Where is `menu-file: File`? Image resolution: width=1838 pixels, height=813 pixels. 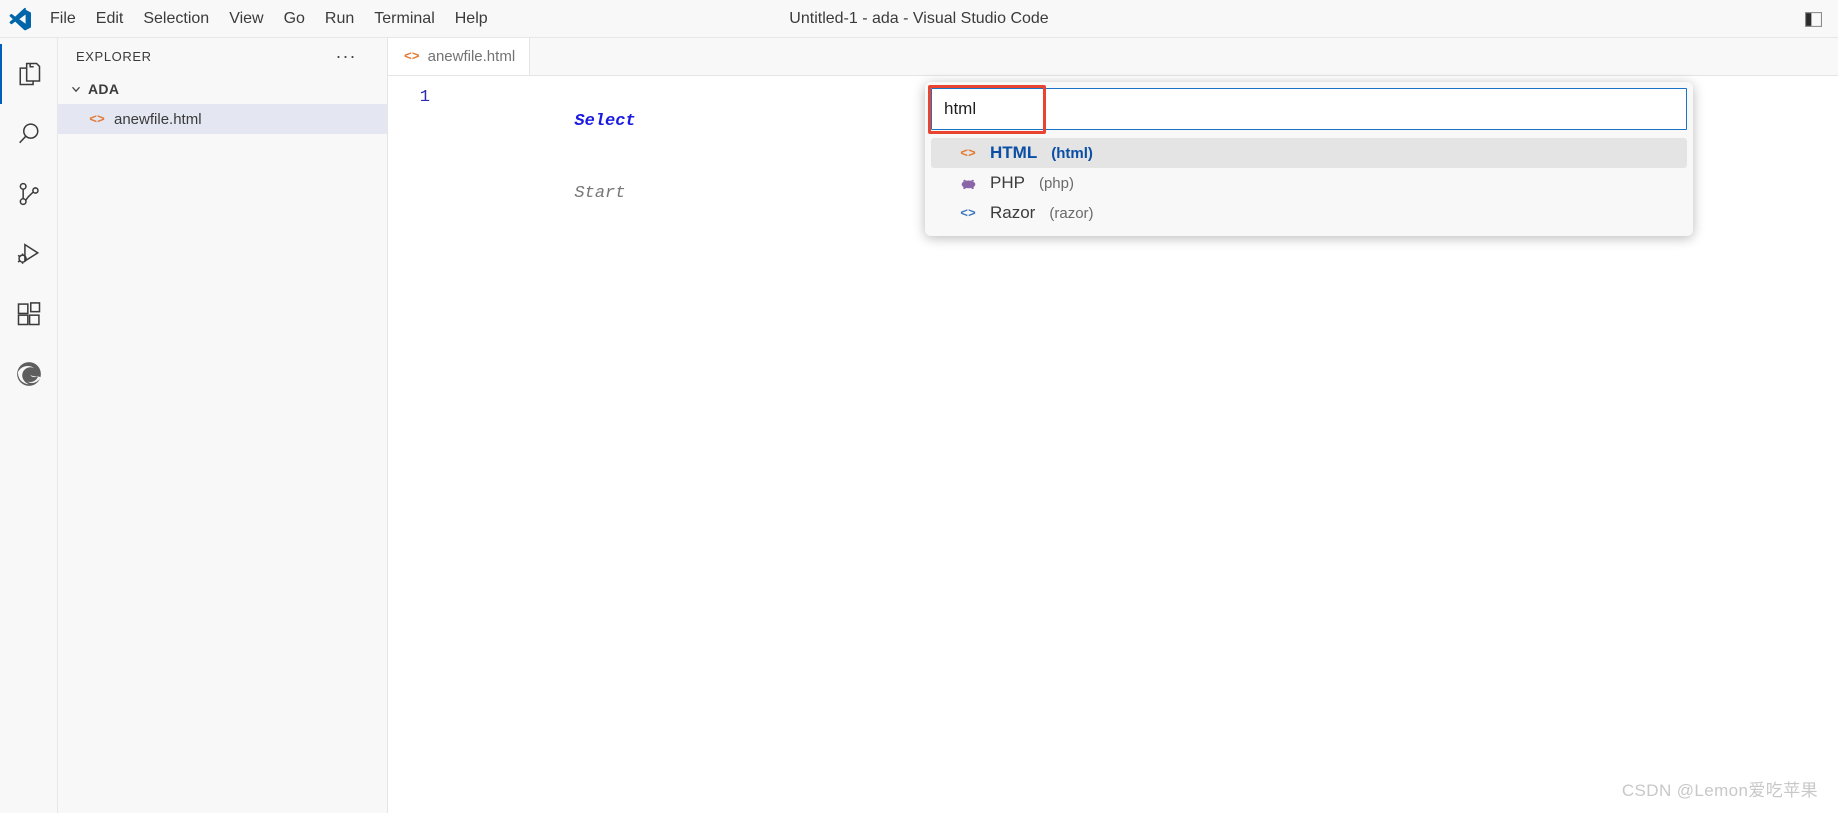
menu-file: File is located at coordinates (63, 19).